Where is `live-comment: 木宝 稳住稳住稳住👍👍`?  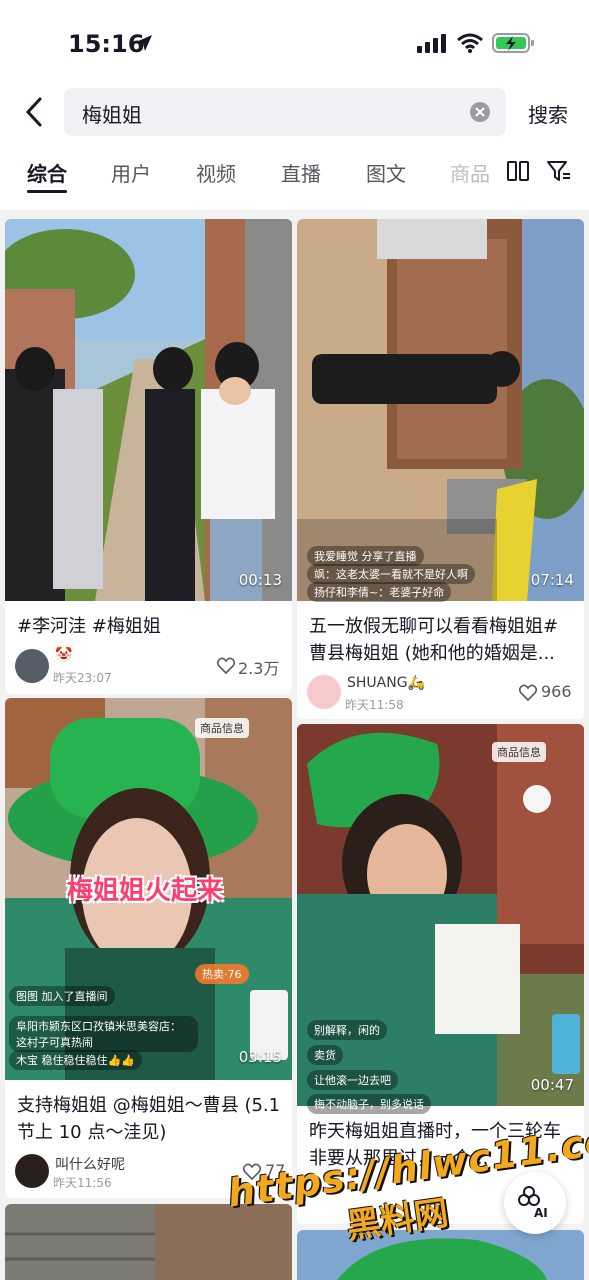
live-comment: 木宝 稳住稳住稳住👍👍 is located at coordinates (75, 1060).